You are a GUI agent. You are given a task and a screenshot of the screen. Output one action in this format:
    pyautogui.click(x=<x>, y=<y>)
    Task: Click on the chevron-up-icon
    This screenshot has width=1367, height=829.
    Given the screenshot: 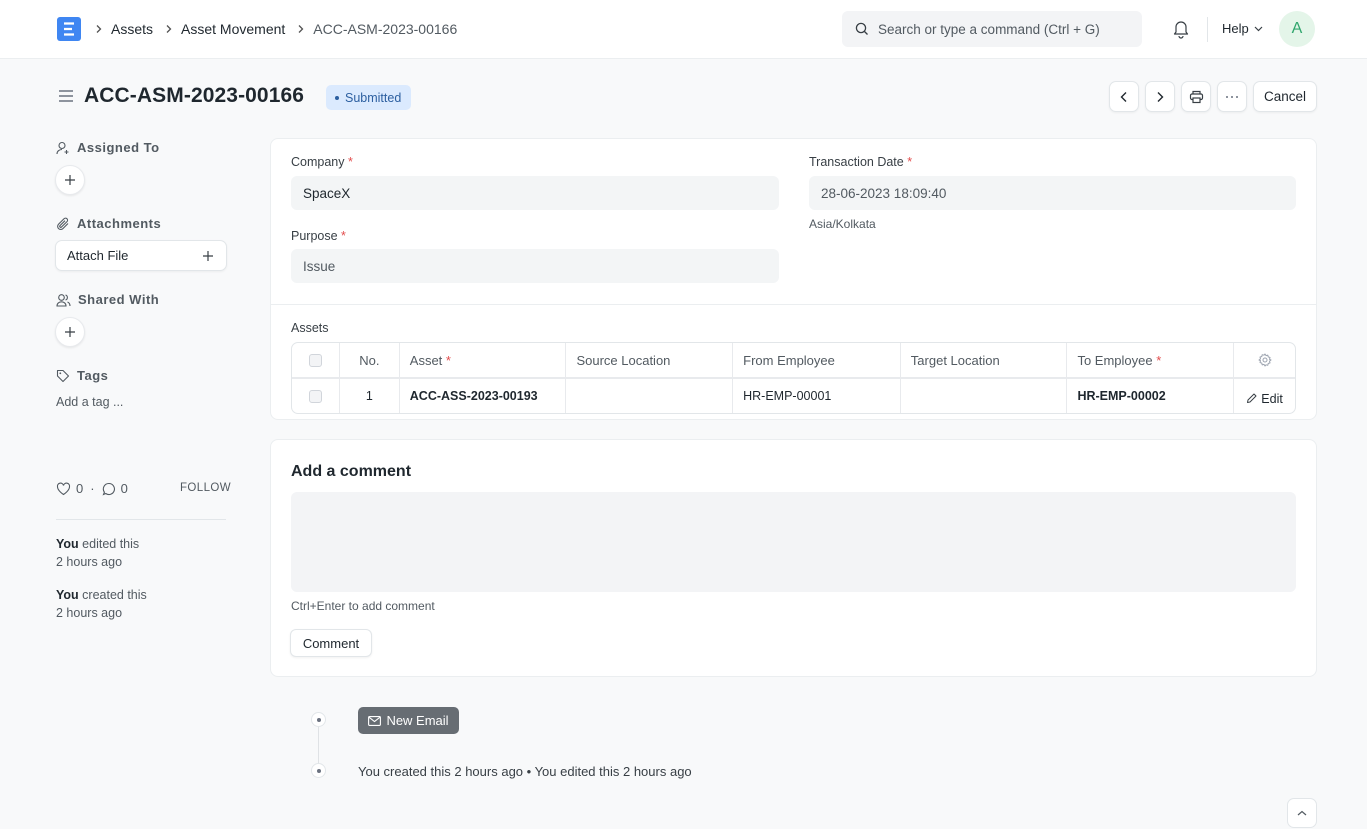 What is the action you would take?
    pyautogui.click(x=1302, y=813)
    